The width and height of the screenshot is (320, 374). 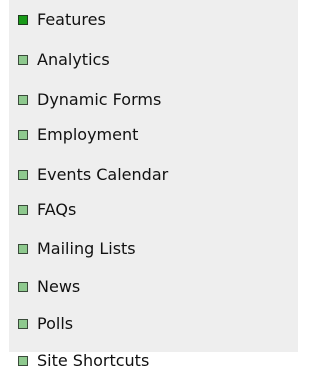 What do you see at coordinates (93, 360) in the screenshot?
I see `nav-item-label: Site Shortcuts` at bounding box center [93, 360].